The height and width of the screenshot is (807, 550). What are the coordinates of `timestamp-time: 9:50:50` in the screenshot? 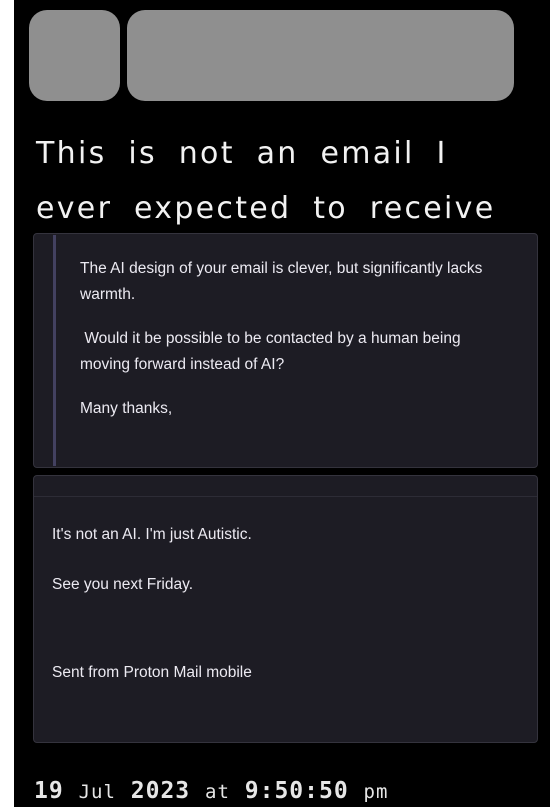 It's located at (296, 791).